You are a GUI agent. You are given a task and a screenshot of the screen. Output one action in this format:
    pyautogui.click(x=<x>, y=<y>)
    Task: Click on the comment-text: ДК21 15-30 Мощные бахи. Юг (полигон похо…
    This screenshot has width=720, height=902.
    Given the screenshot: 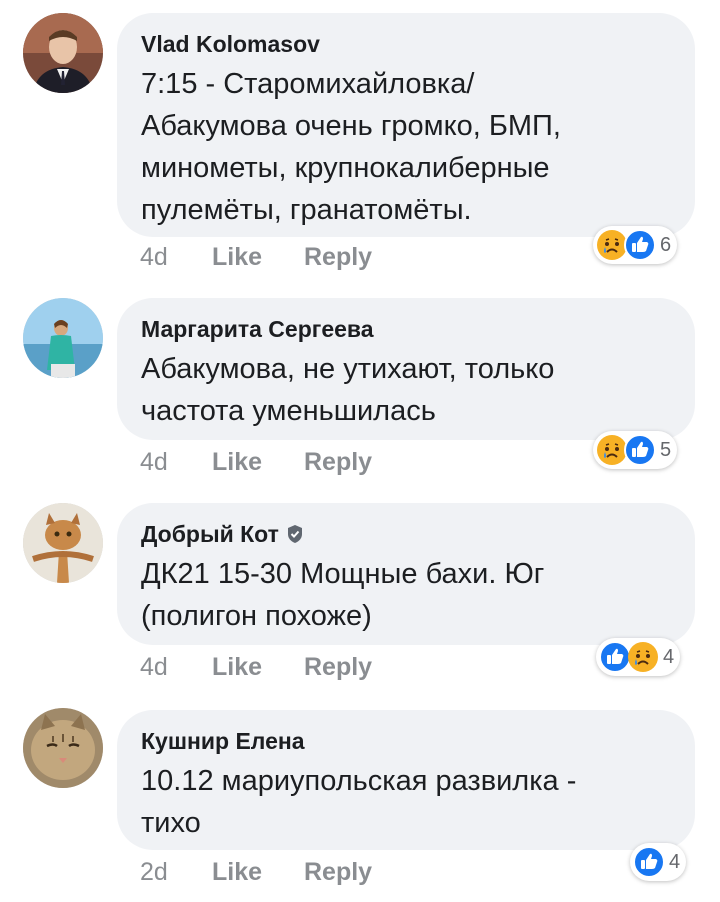 What is the action you would take?
    pyautogui.click(x=343, y=595)
    